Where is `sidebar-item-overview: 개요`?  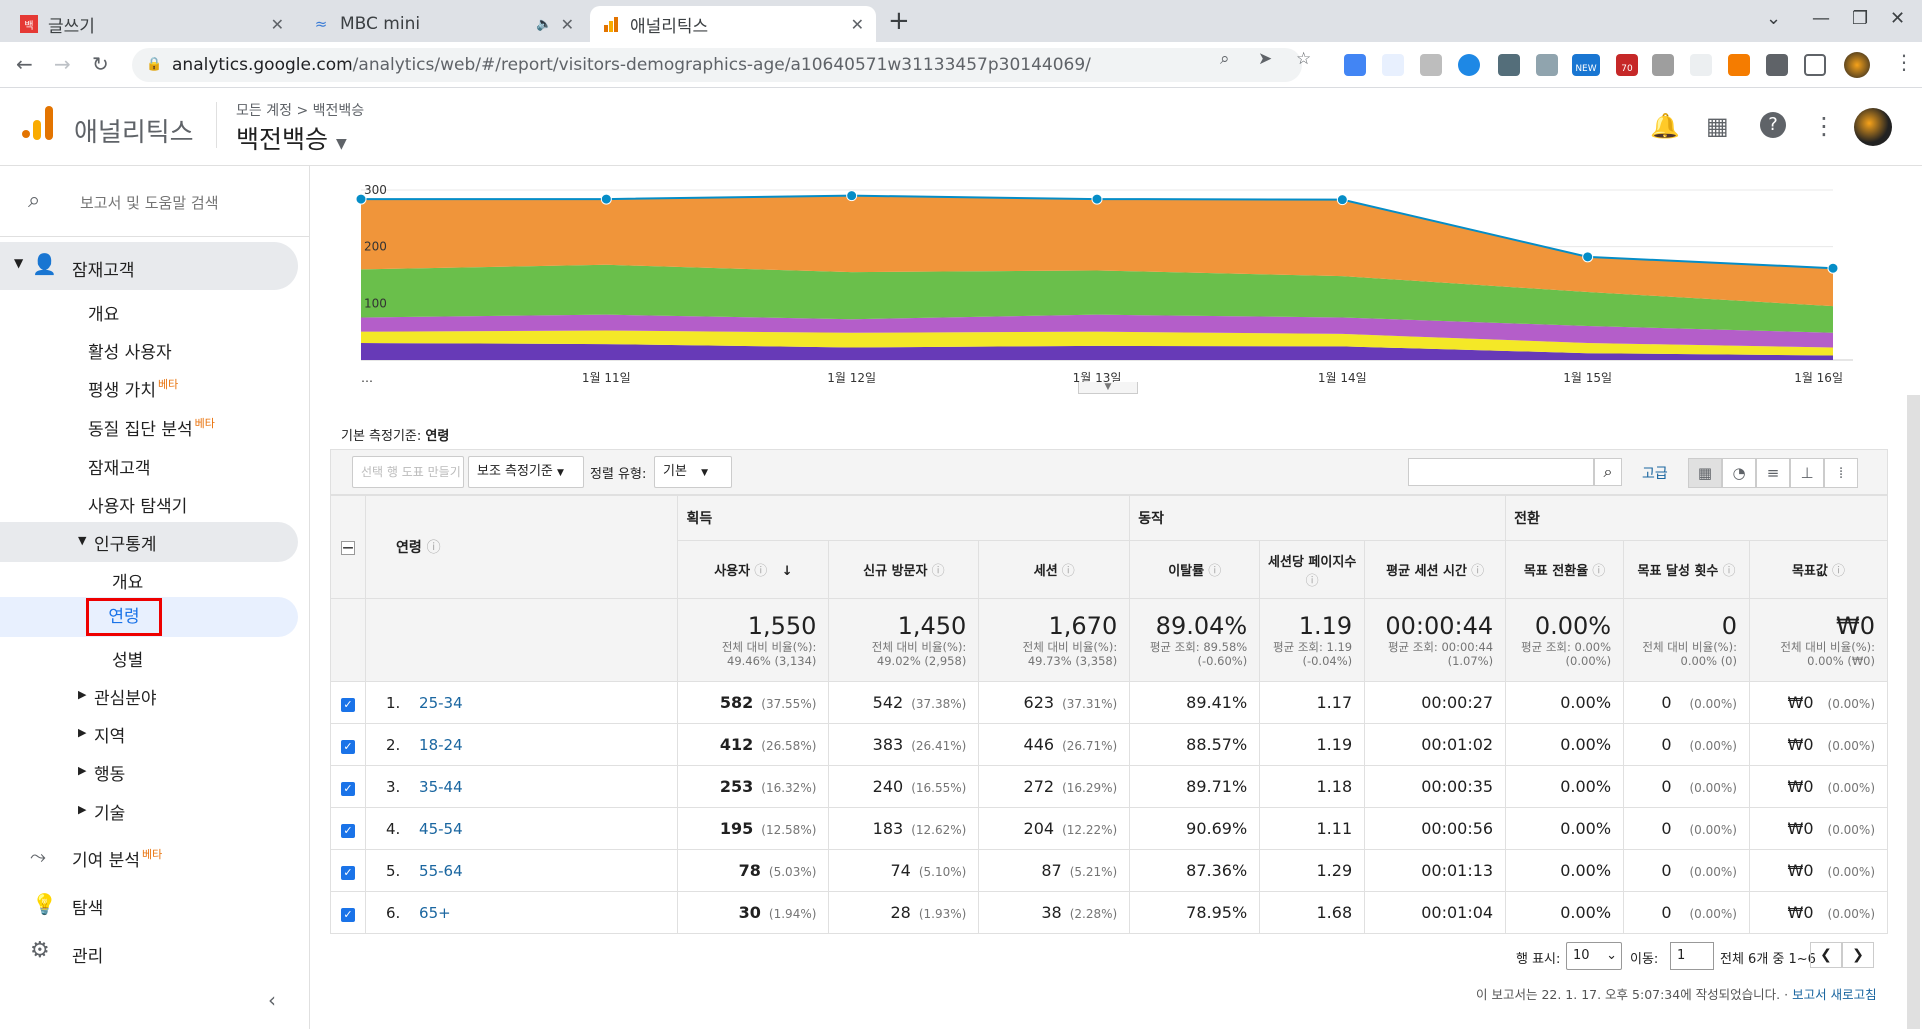
sidebar-item-overview: 개요 is located at coordinates (103, 312).